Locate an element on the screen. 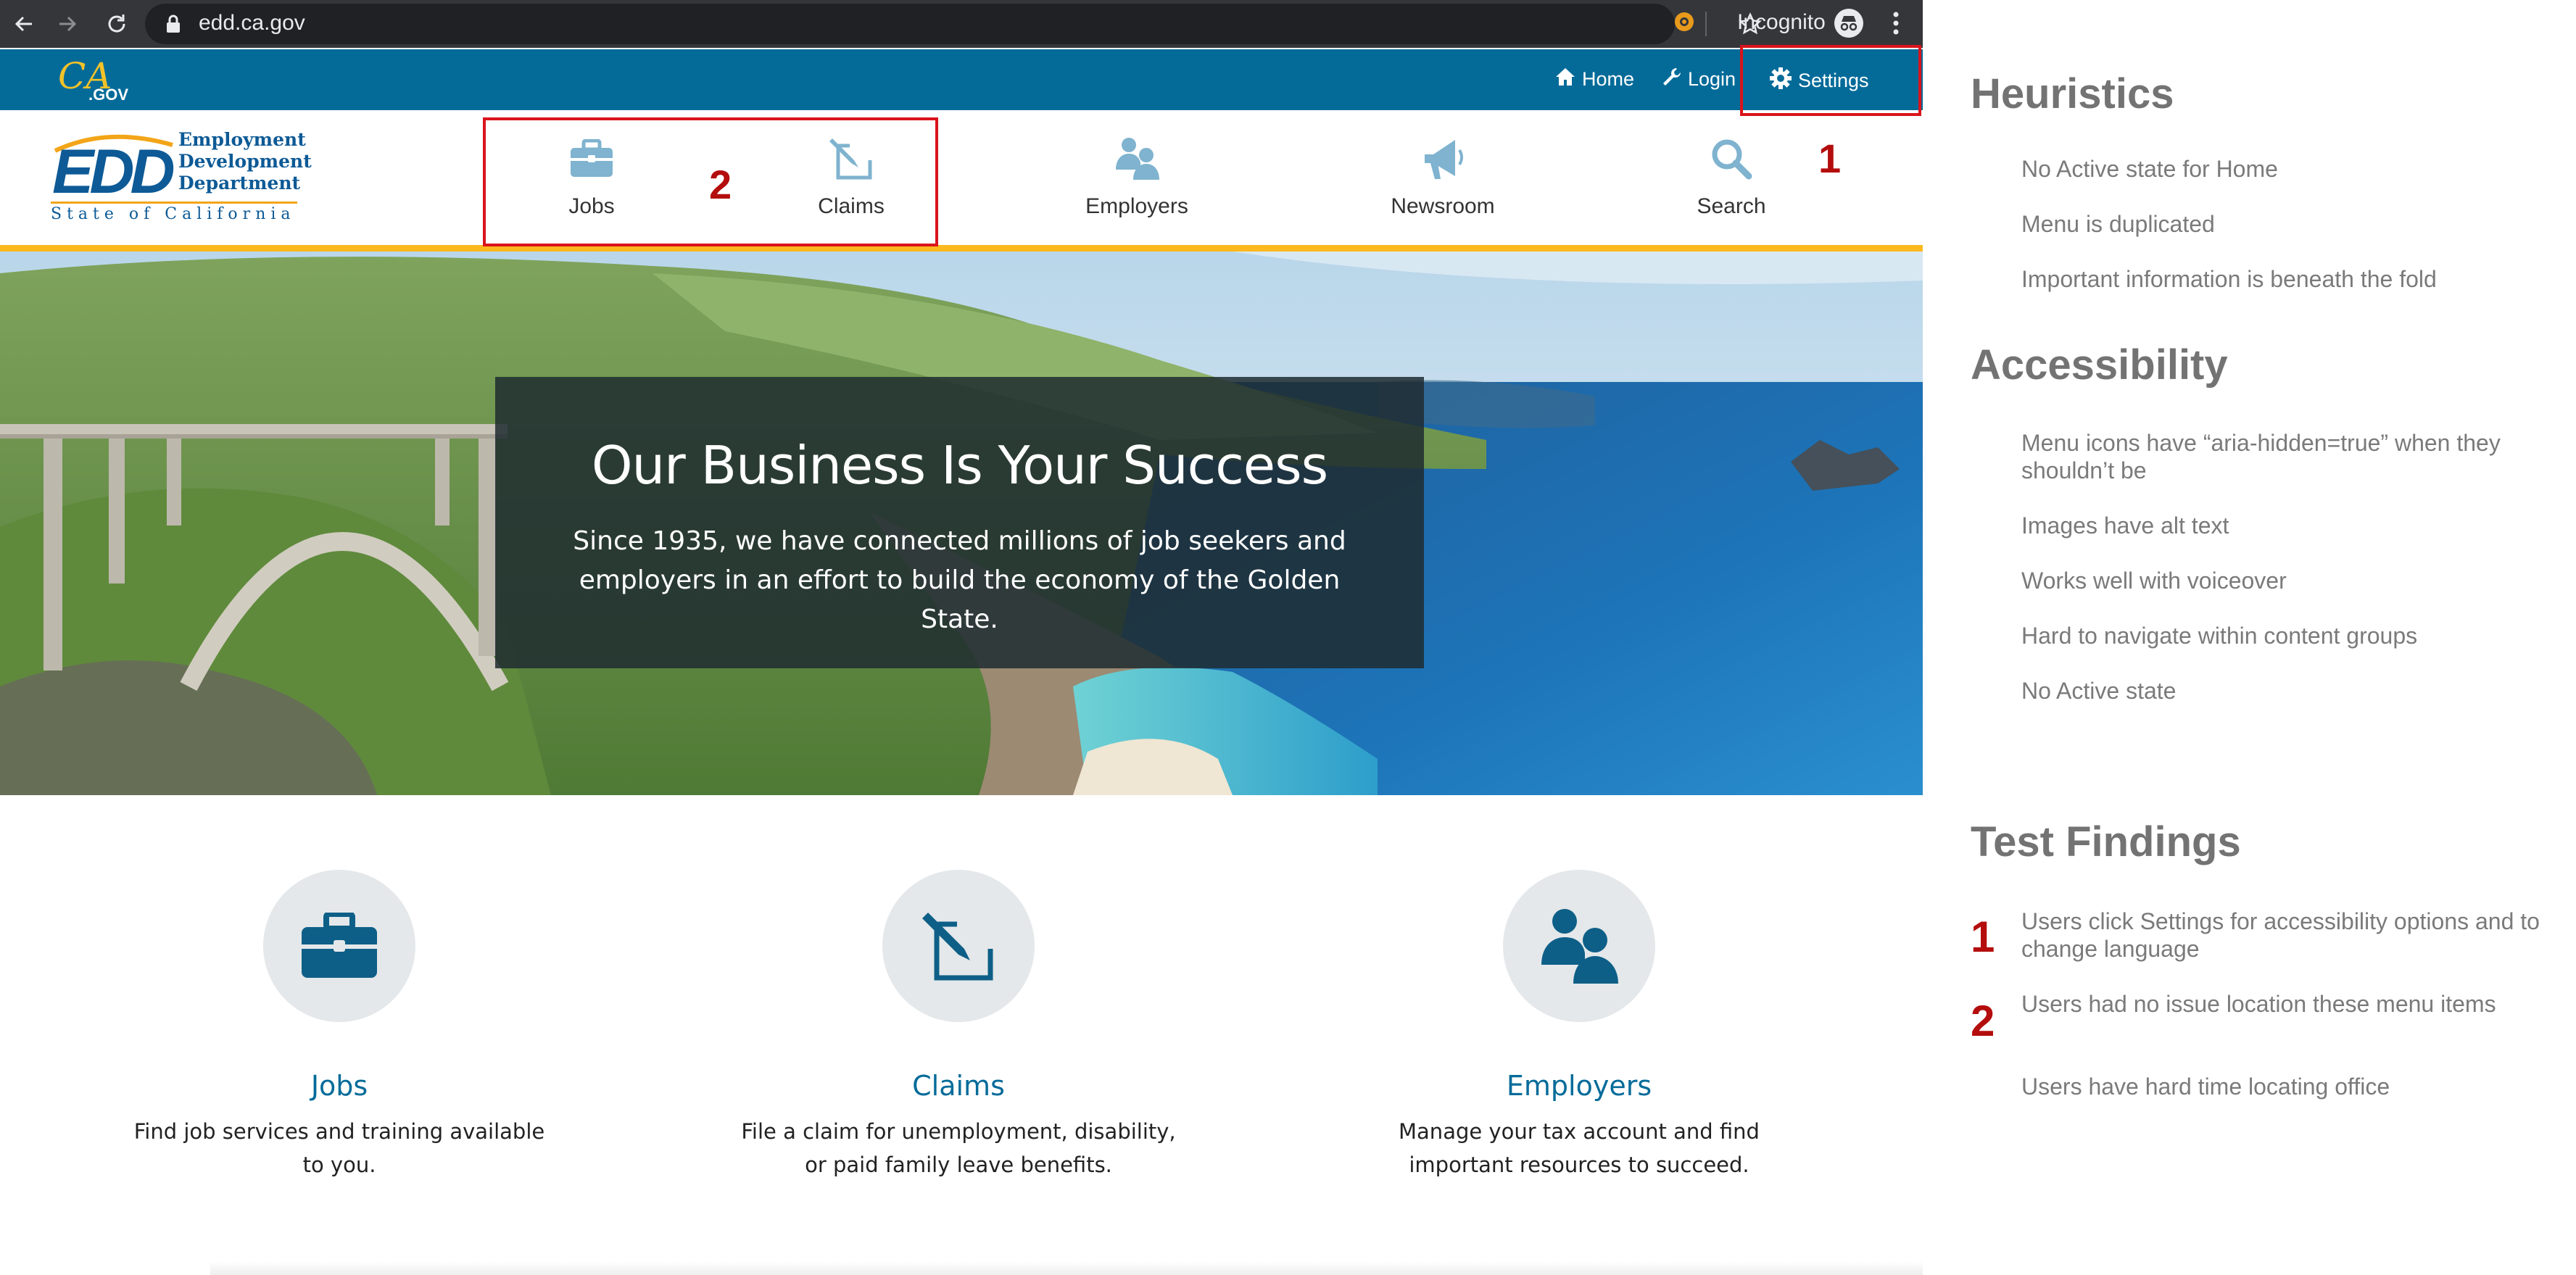 Image resolution: width=2576 pixels, height=1275 pixels. logo-line-2: Development is located at coordinates (245, 161).